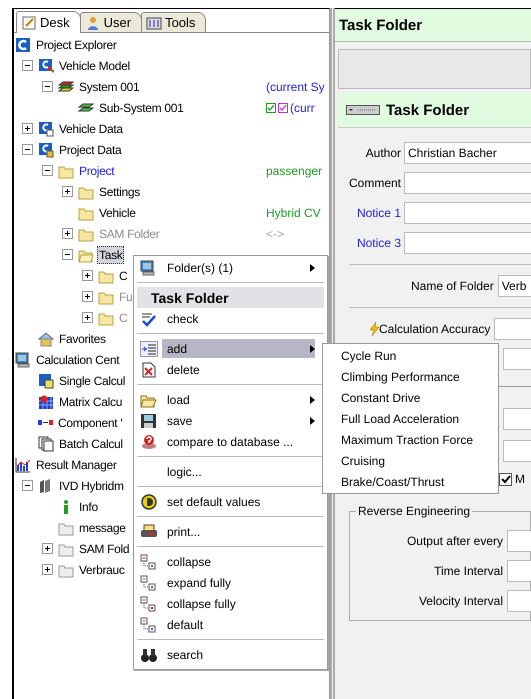 The width and height of the screenshot is (531, 699). Describe the element at coordinates (410, 481) in the screenshot. I see `menu-item: Brake/Coast/Thrust` at that location.